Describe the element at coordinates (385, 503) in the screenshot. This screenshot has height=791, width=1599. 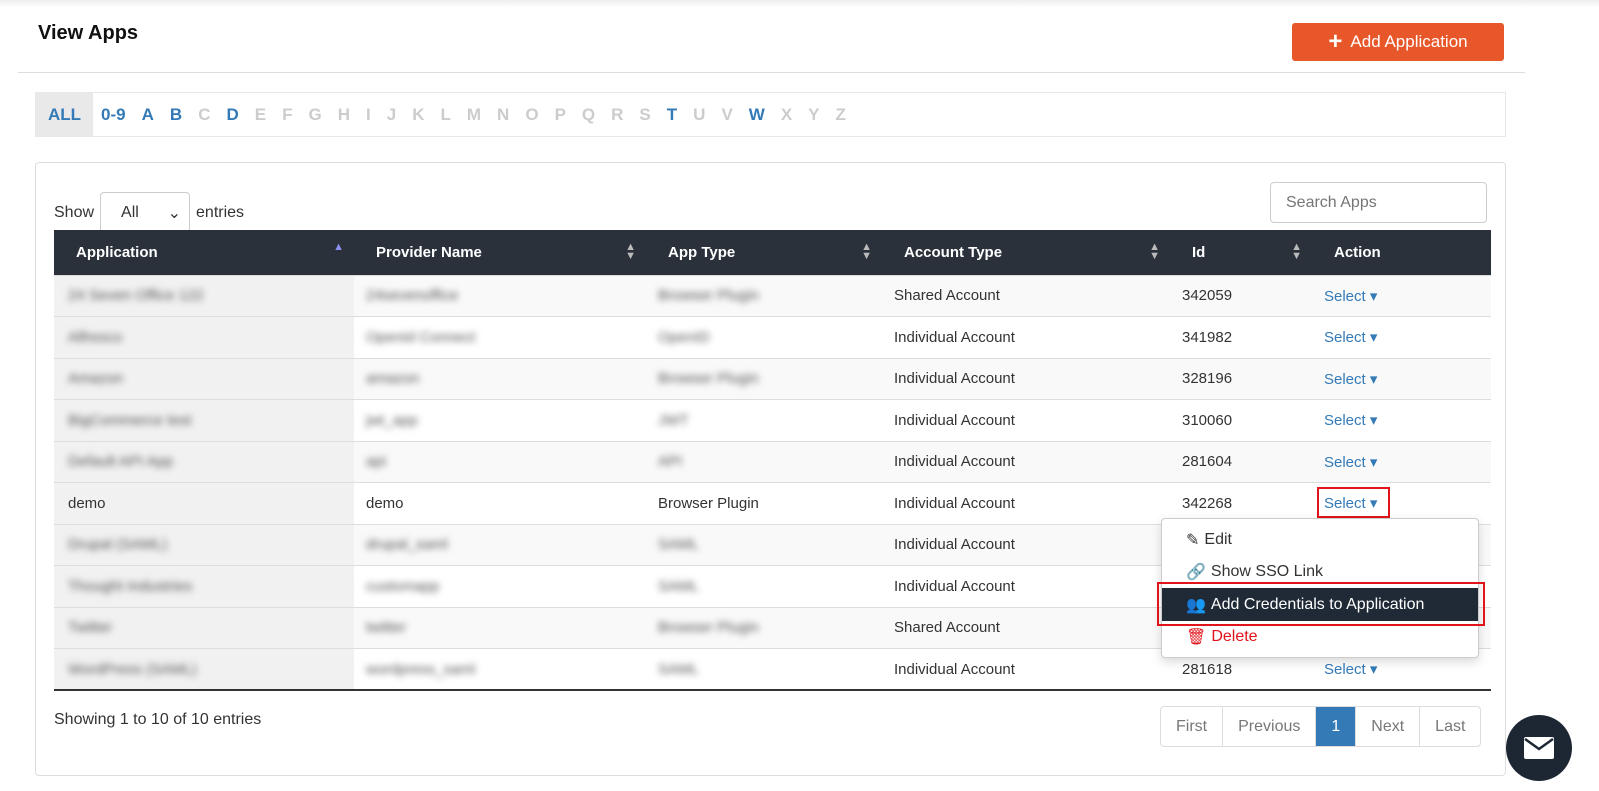
I see `cell-text: demo` at that location.